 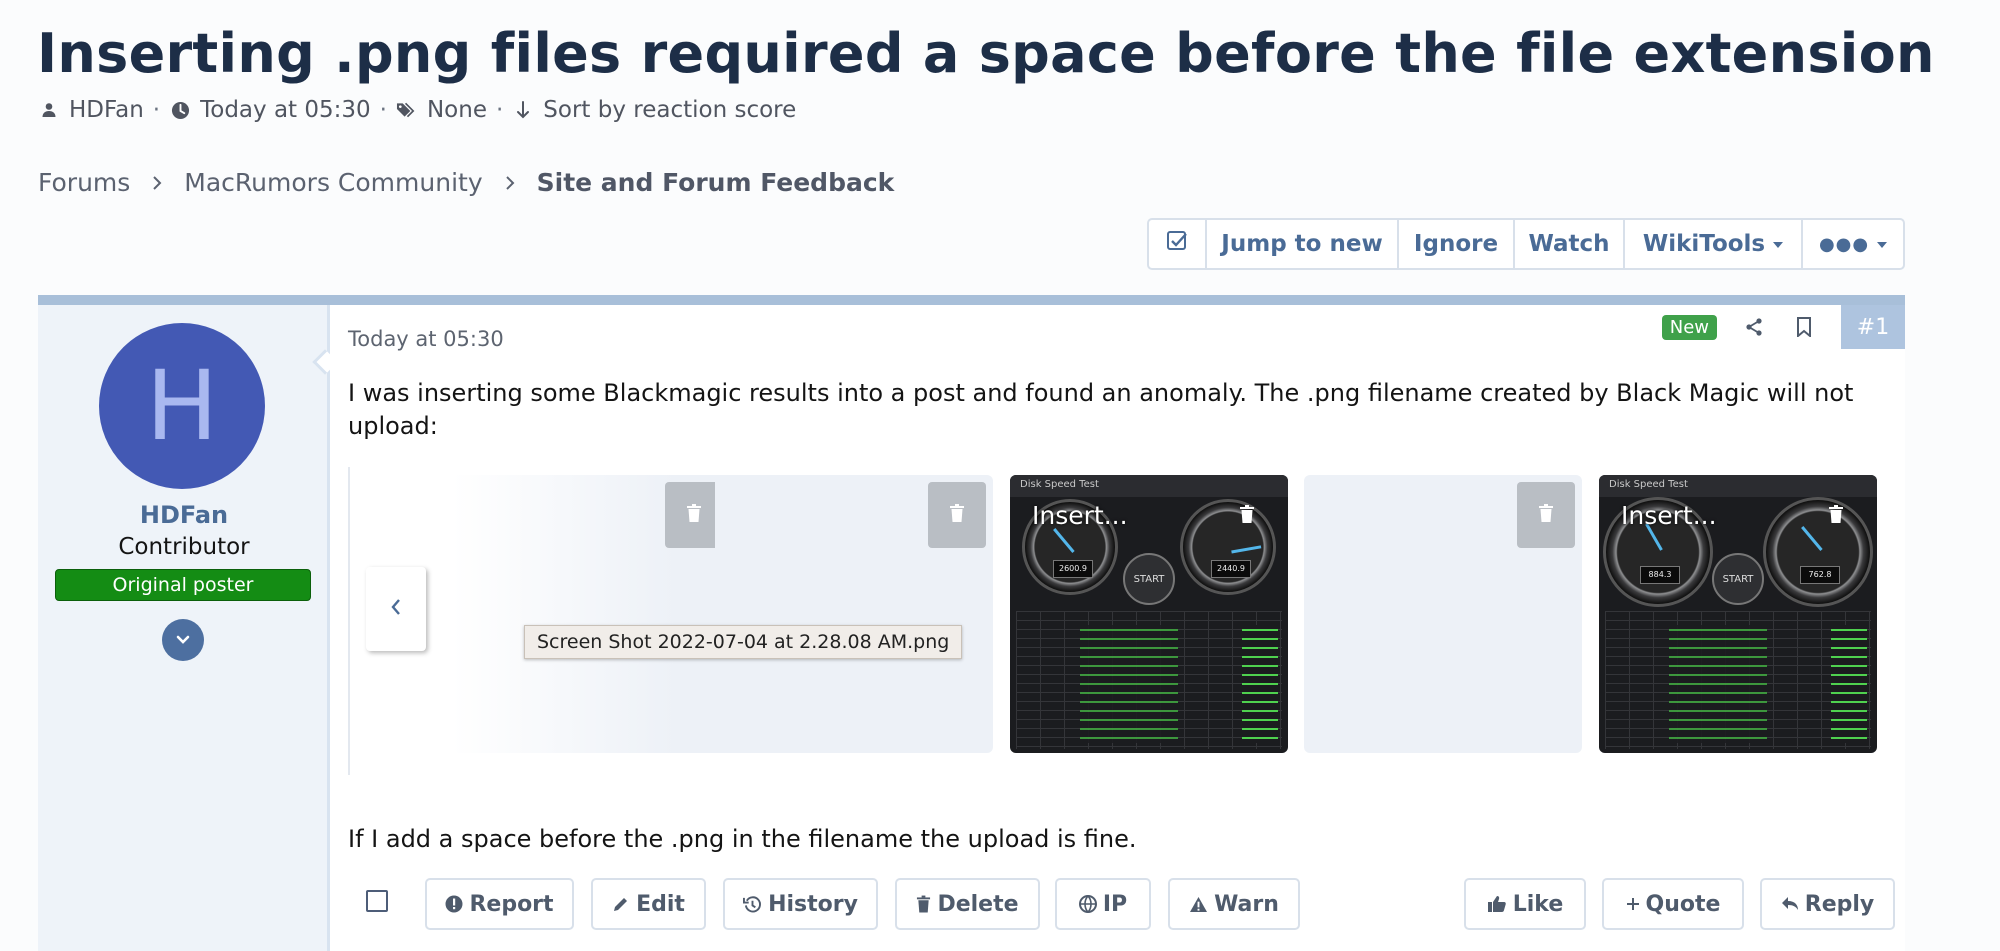 I want to click on globe-icon, so click(x=1087, y=904).